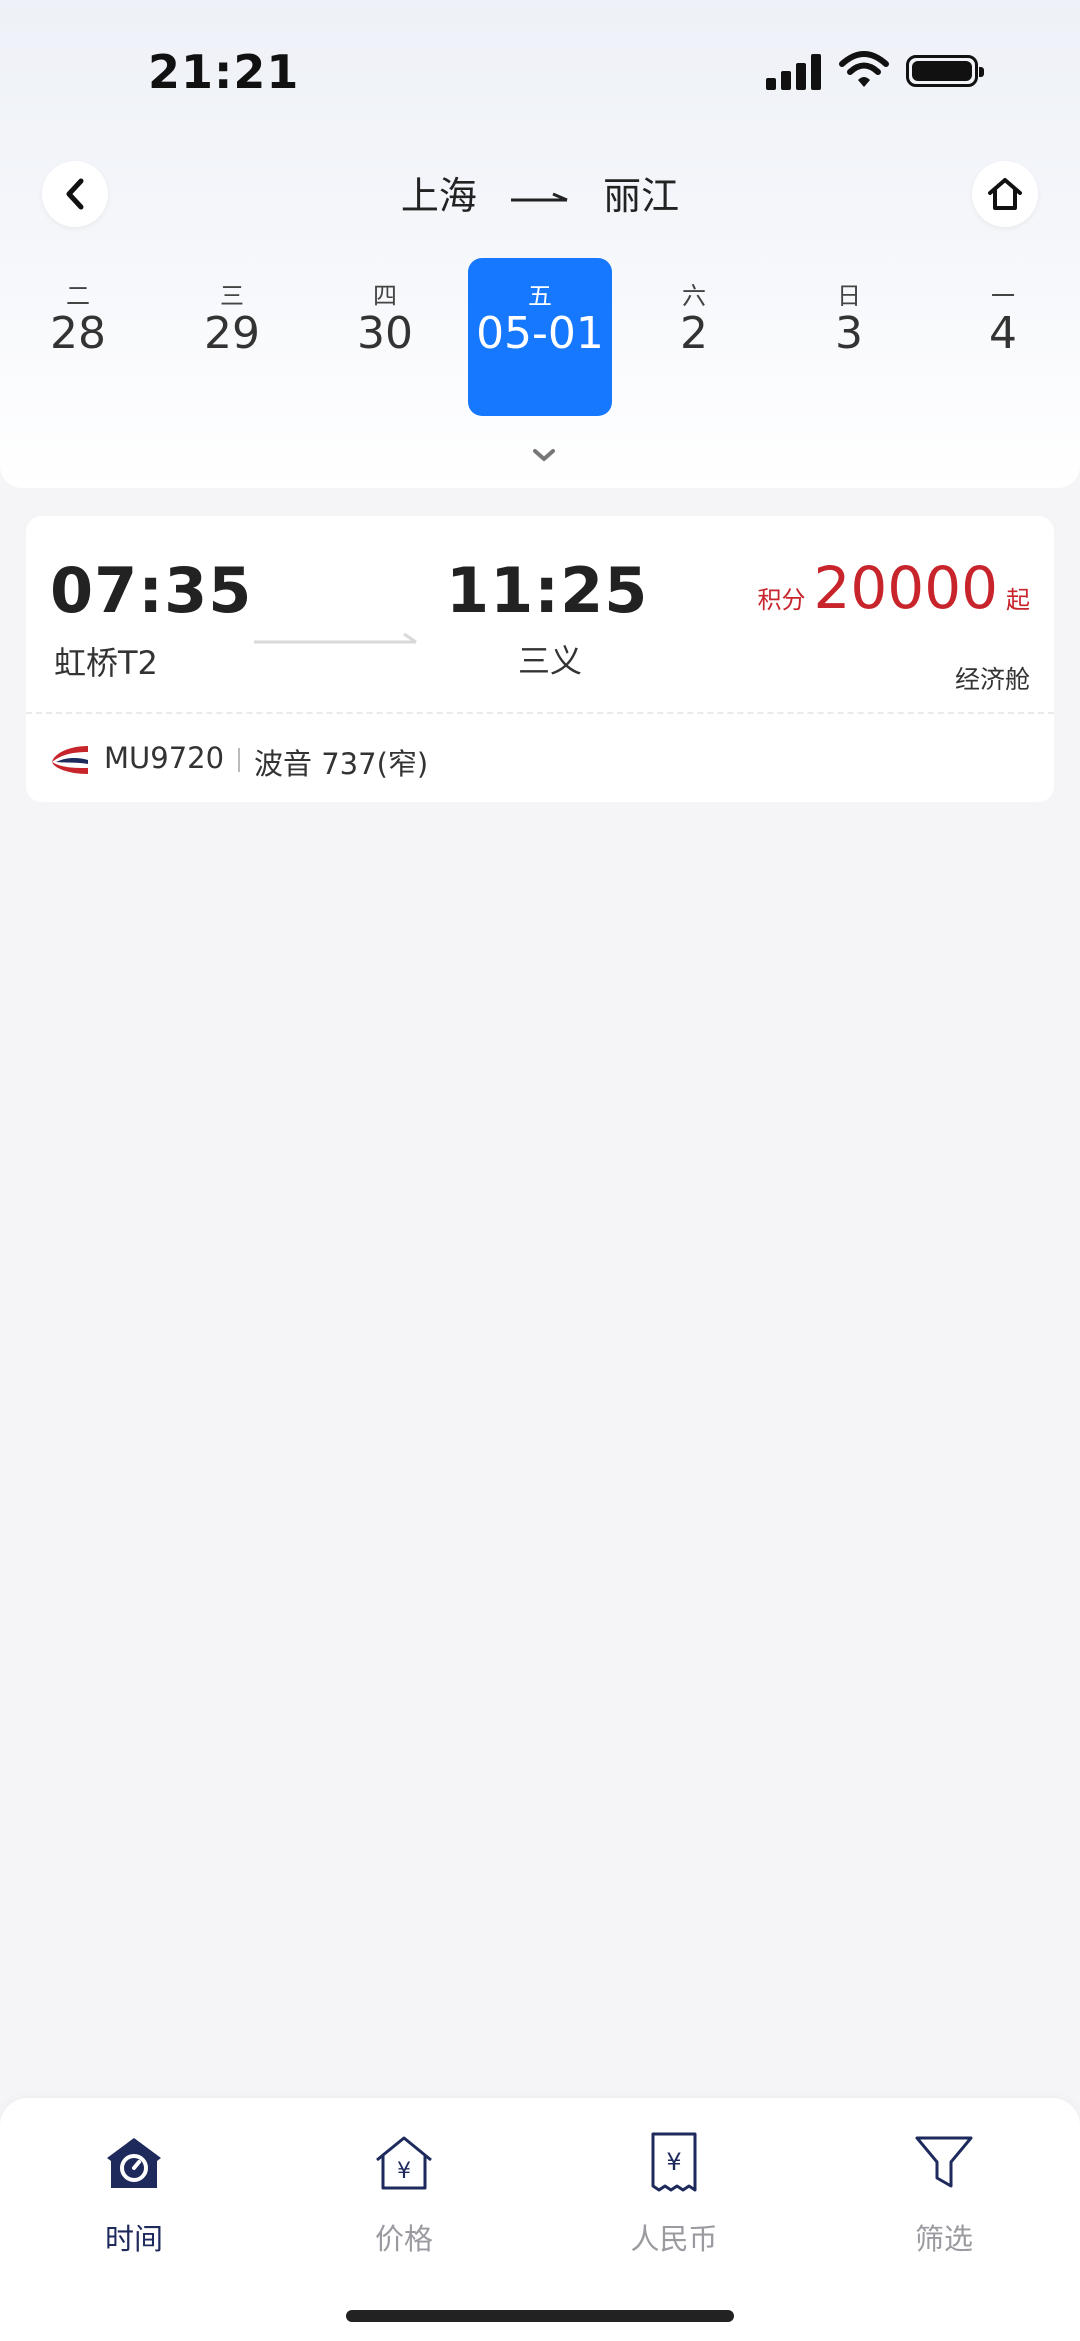  I want to click on price-prefix: 积分, so click(781, 600).